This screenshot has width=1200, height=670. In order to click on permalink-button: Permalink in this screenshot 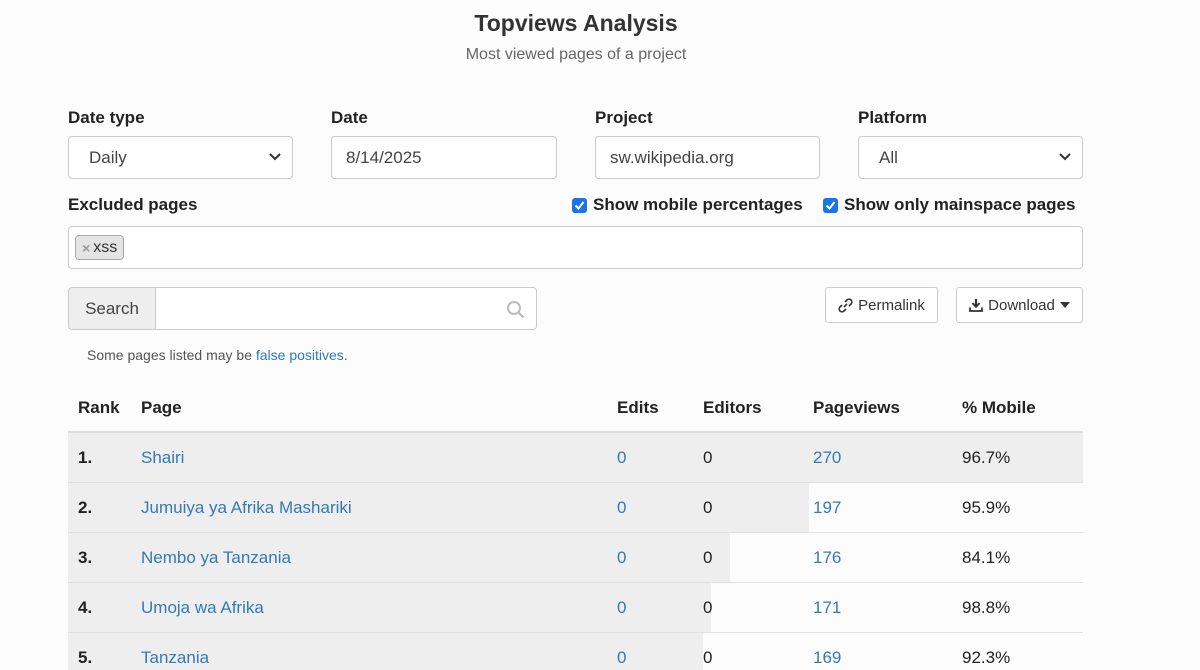, I will do `click(881, 305)`.